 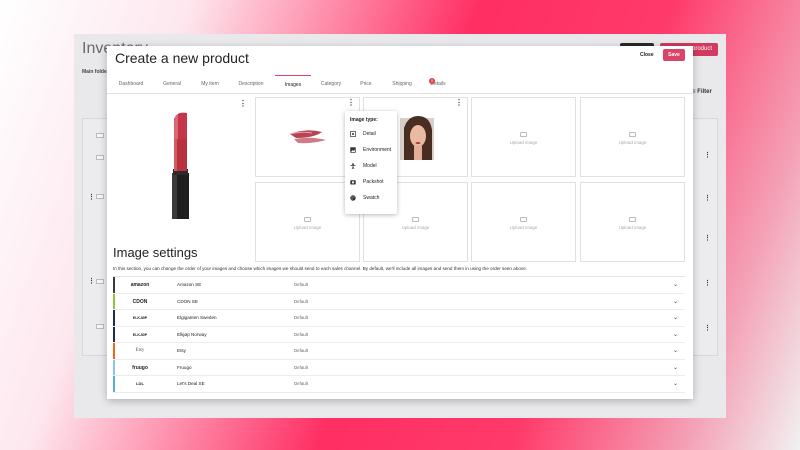 I want to click on channel-logo: amazon, so click(x=140, y=285).